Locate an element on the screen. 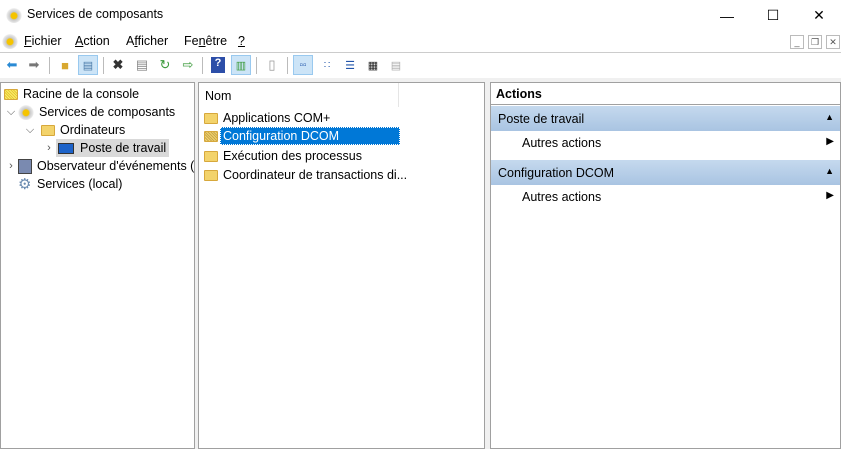  refresh-icon: ↻ is located at coordinates (165, 65).